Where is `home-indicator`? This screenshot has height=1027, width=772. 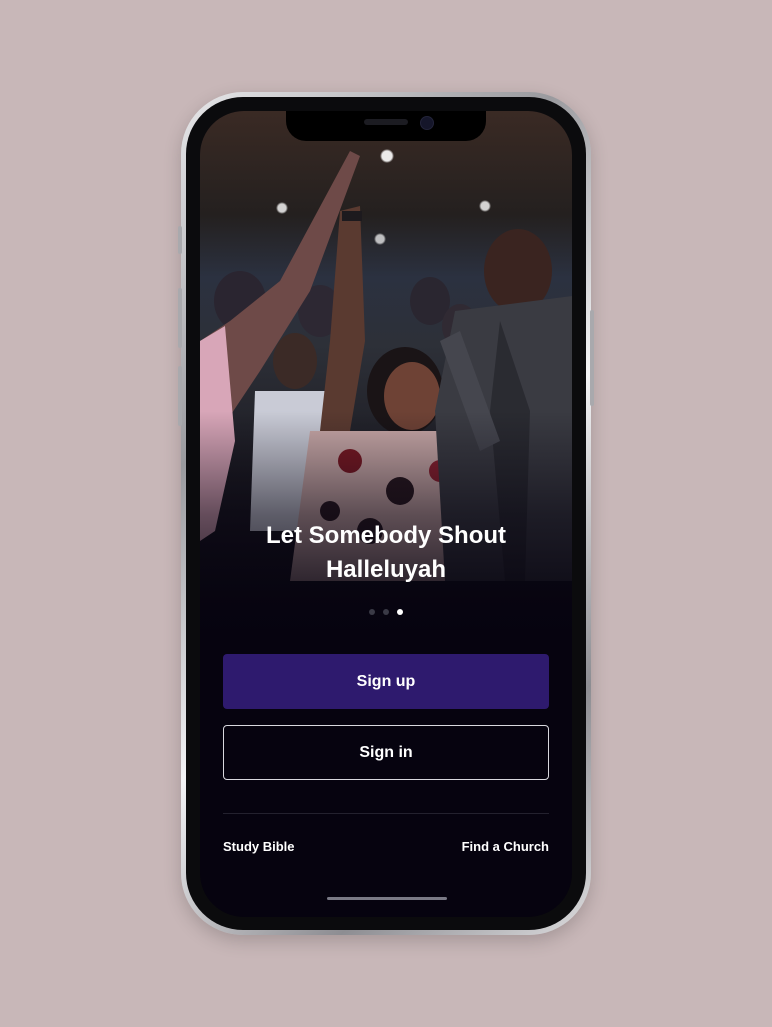 home-indicator is located at coordinates (387, 898).